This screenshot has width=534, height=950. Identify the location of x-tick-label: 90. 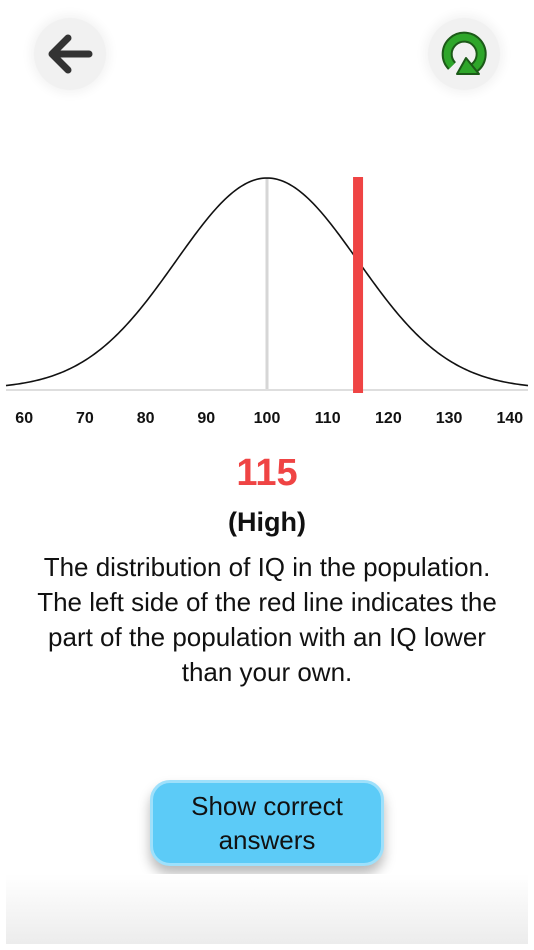
(206, 418).